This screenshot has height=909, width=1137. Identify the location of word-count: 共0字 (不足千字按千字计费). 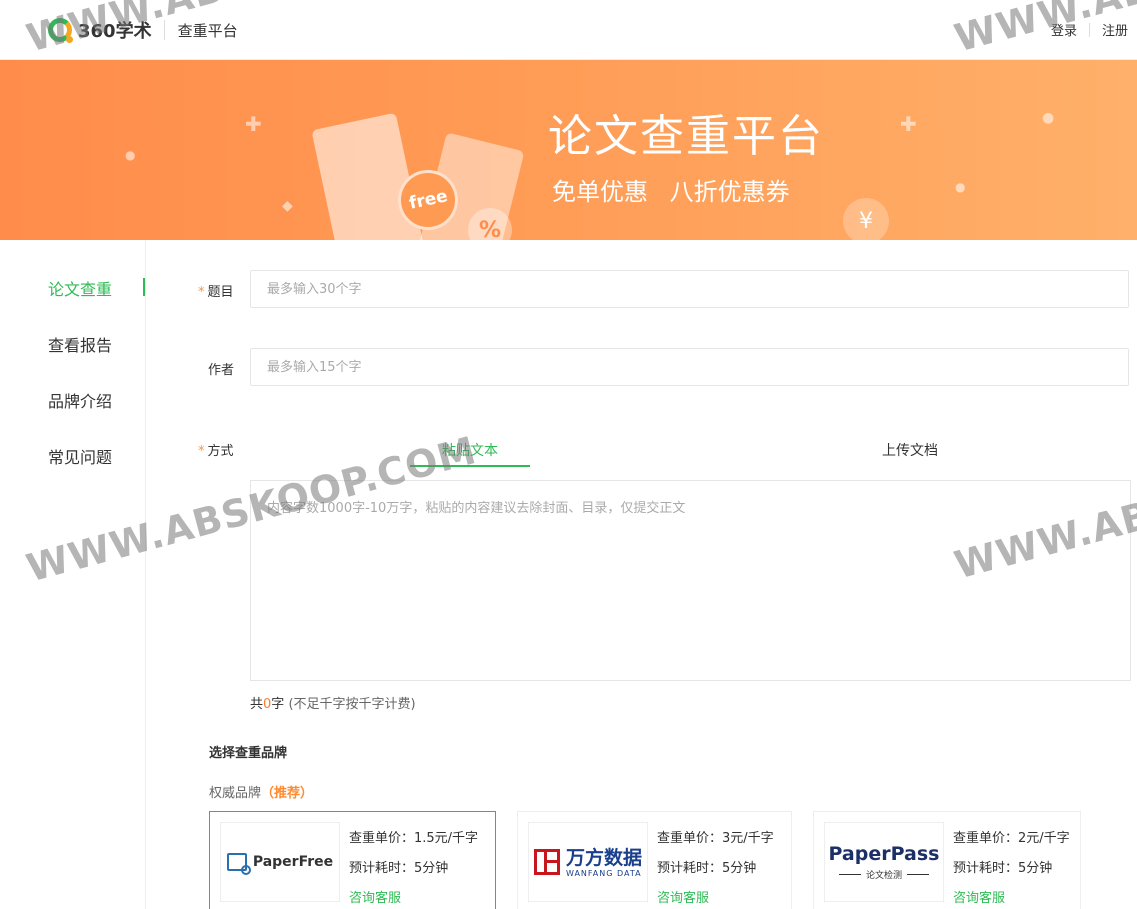
(333, 704).